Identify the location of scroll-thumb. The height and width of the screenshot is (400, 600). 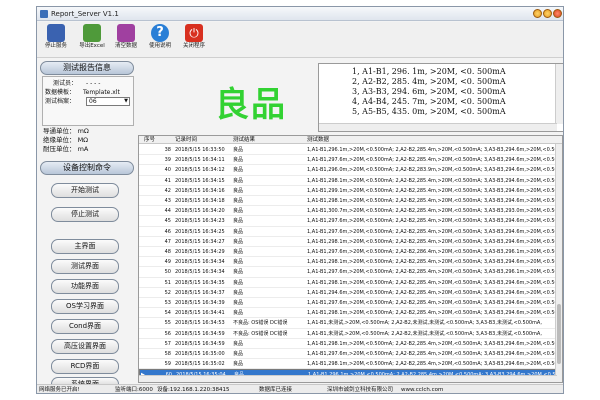
(559, 334).